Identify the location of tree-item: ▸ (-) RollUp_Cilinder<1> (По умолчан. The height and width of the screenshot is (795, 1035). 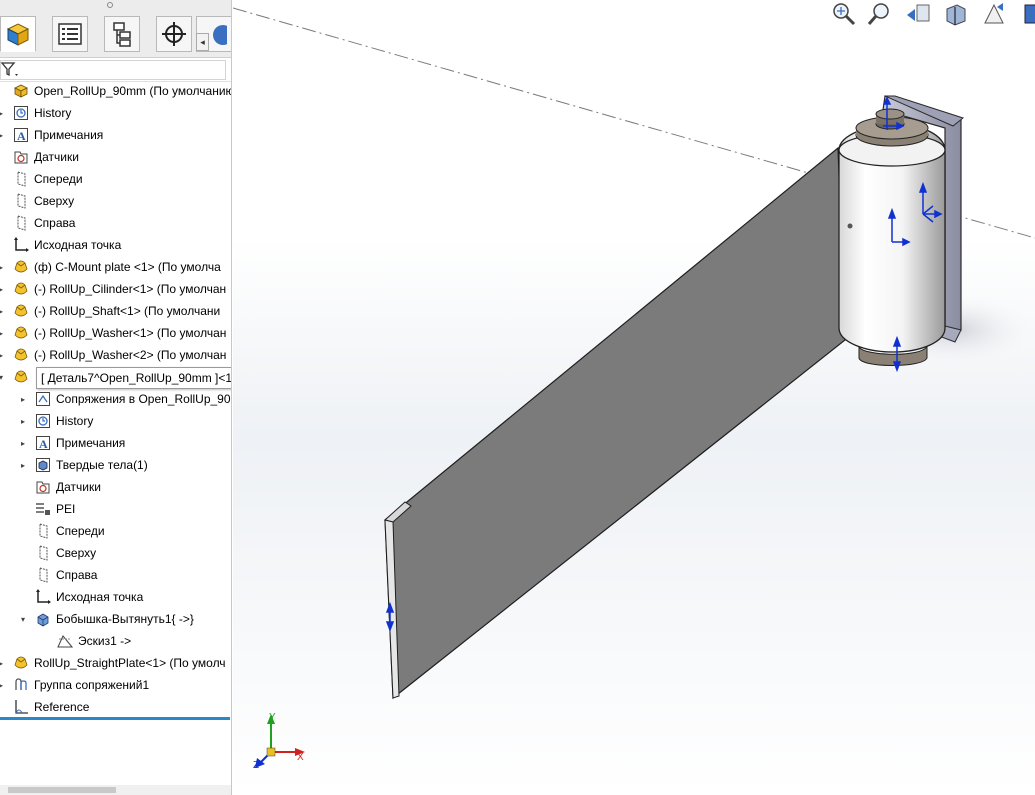
(113, 289).